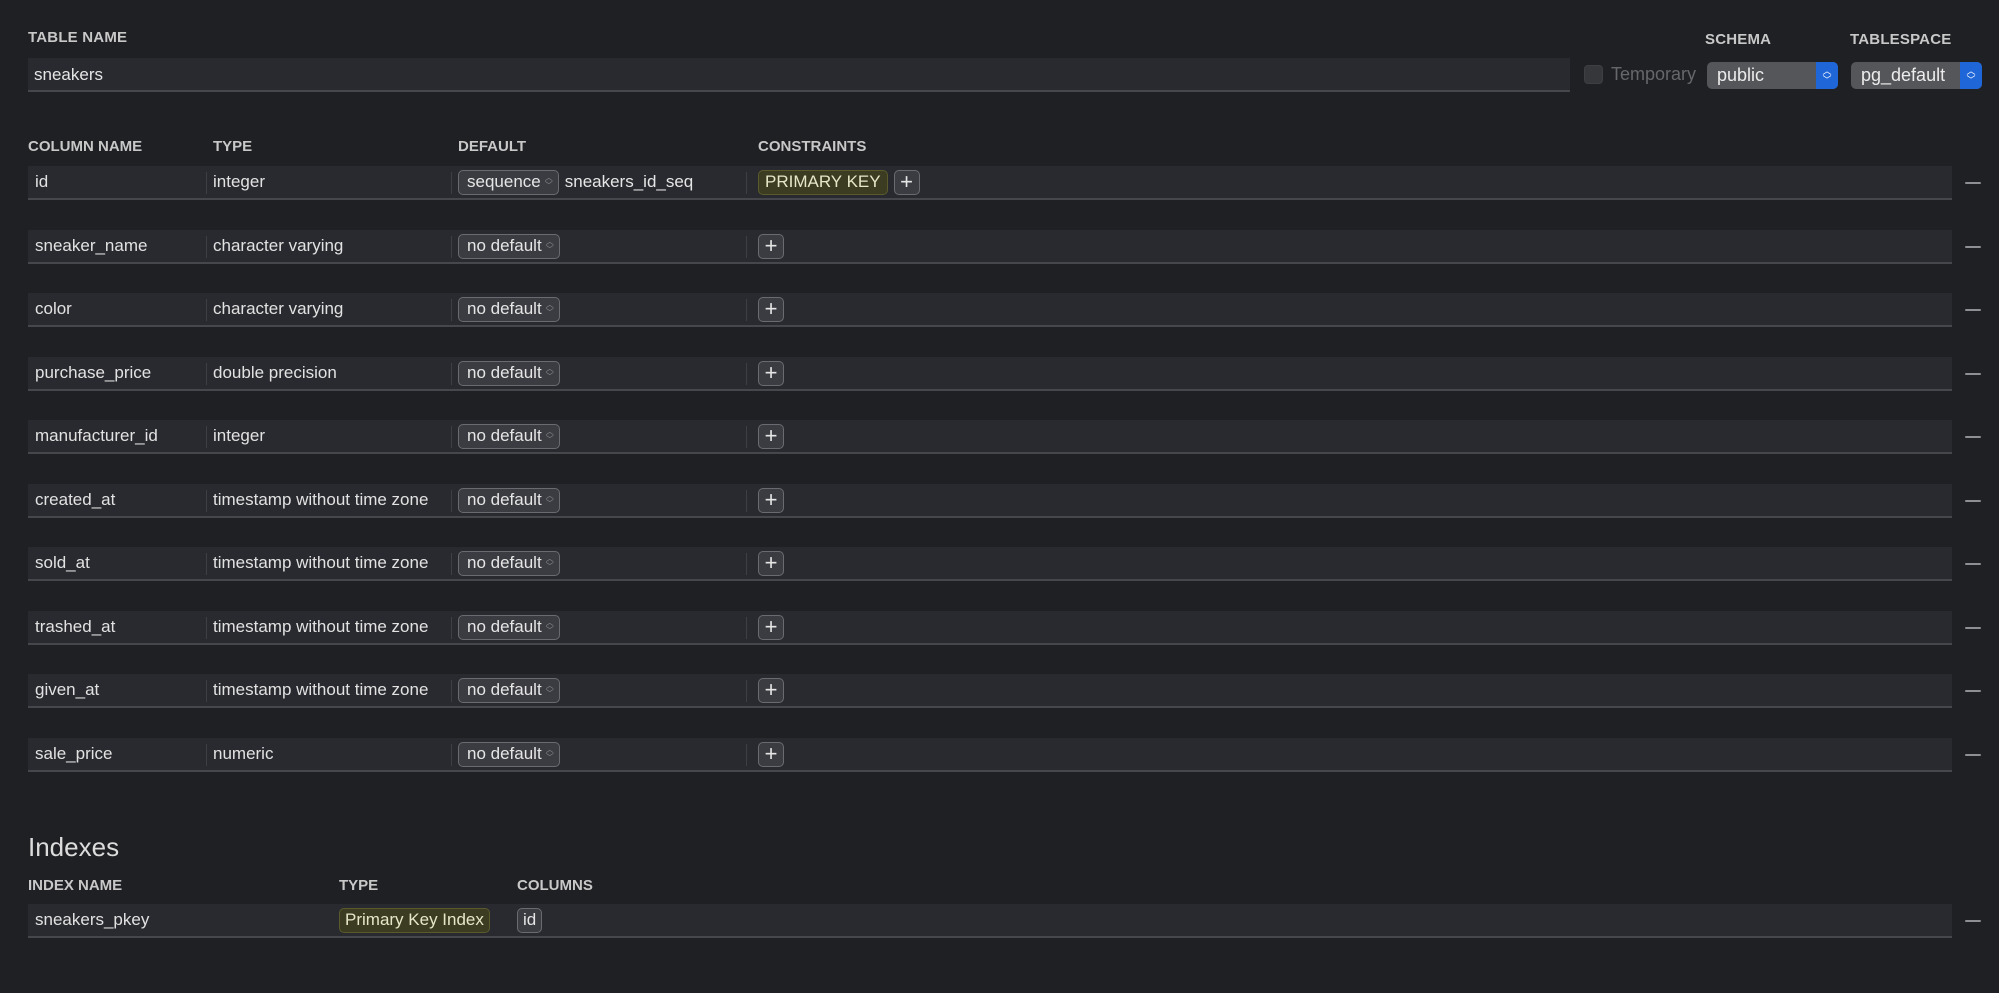  Describe the element at coordinates (41, 182) in the screenshot. I see `column-name: id` at that location.